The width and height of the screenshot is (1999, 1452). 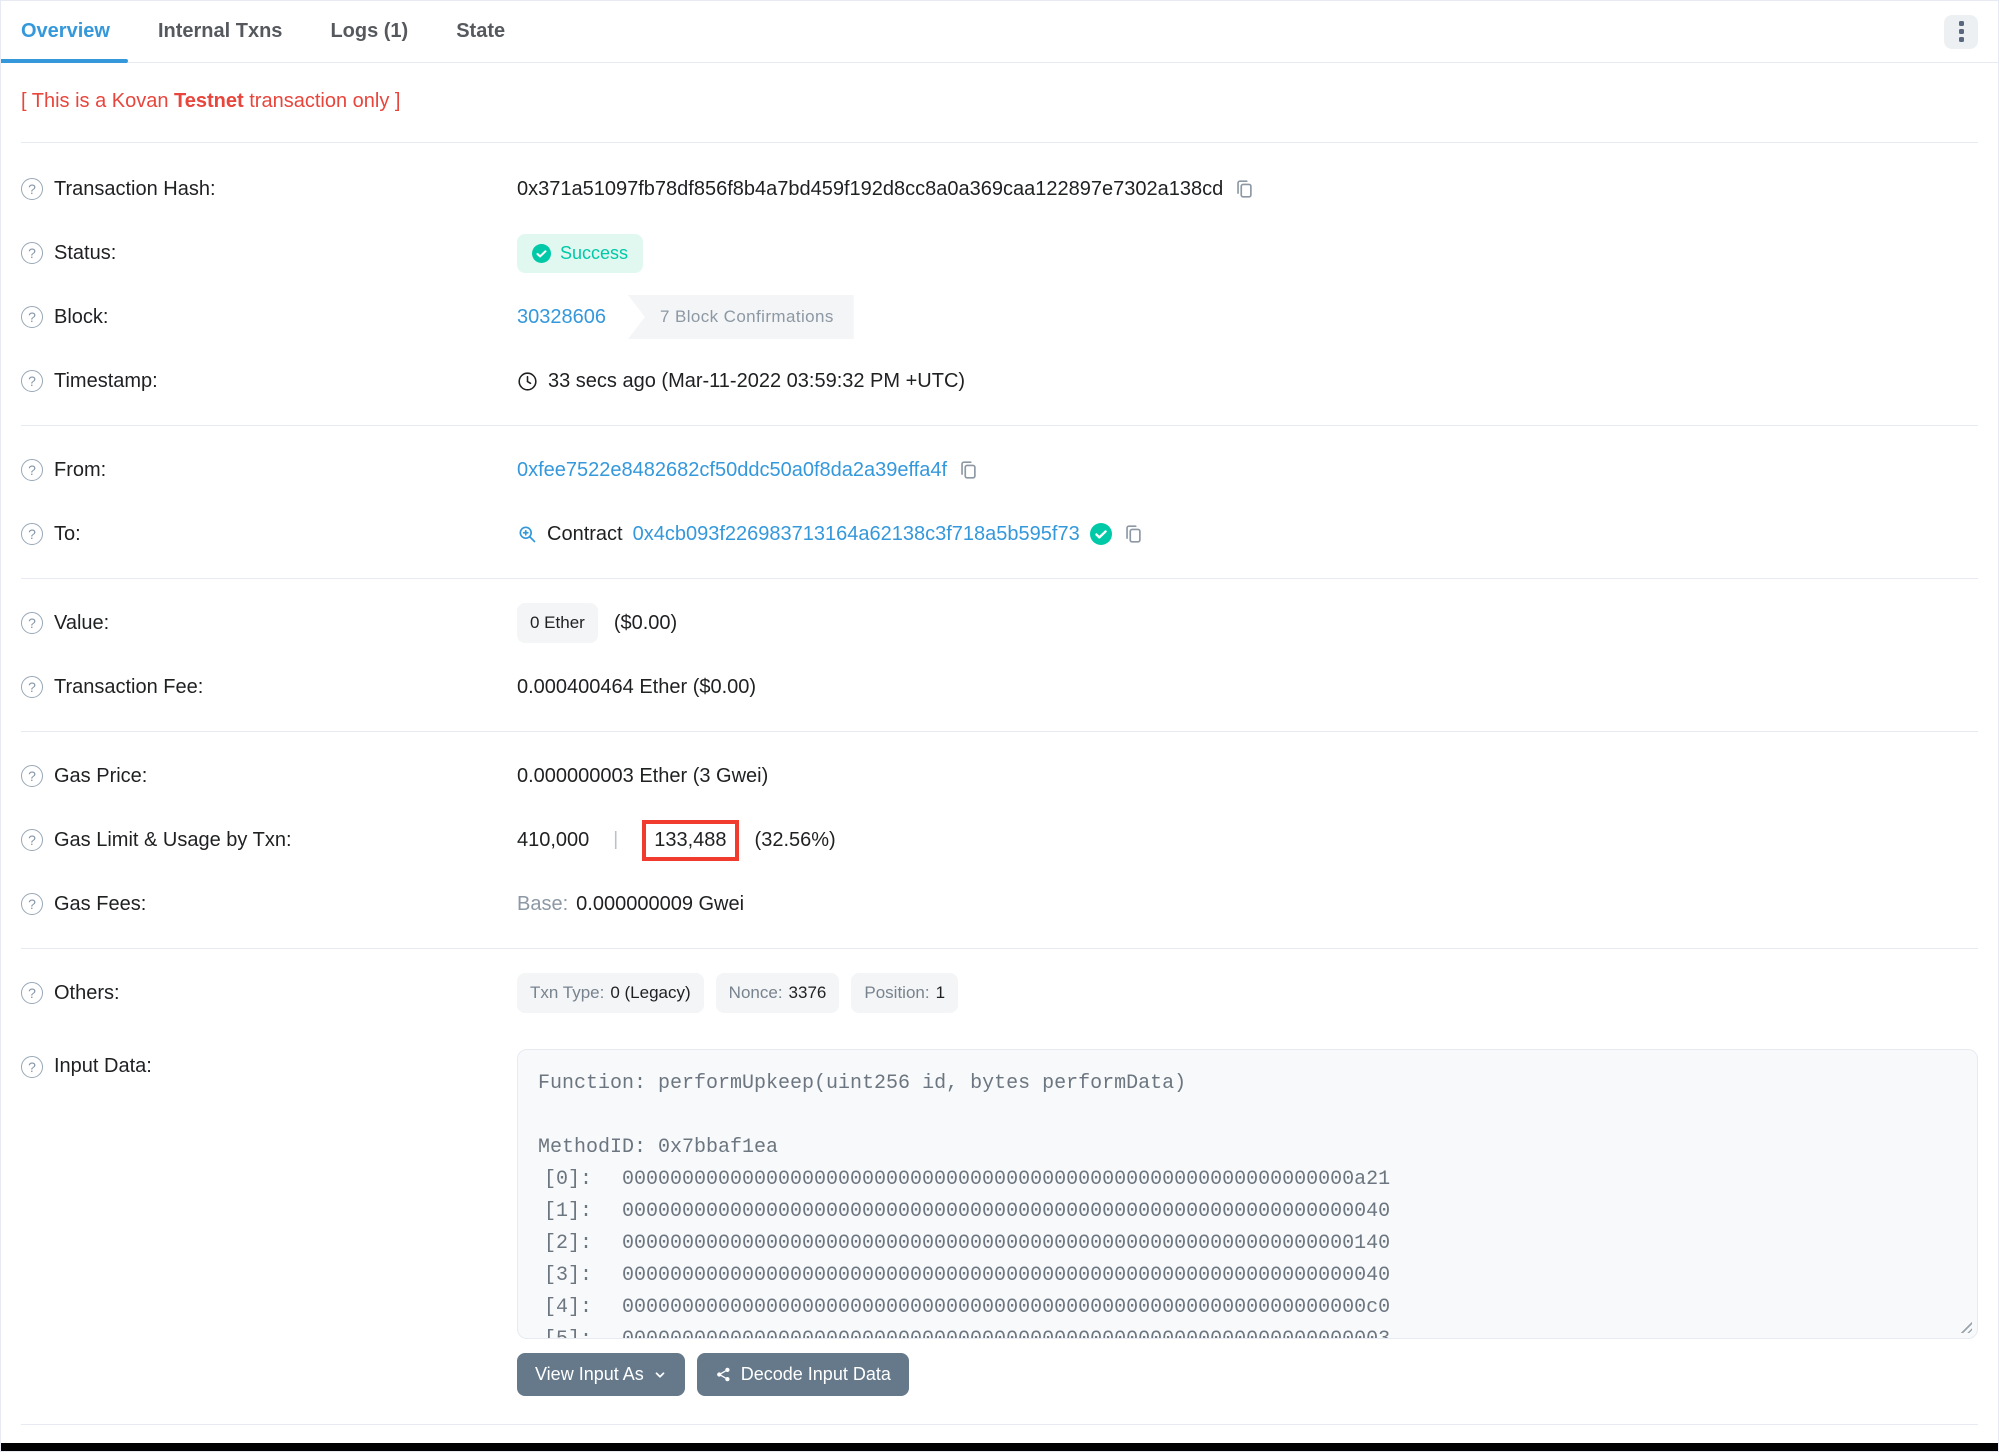 What do you see at coordinates (269, 687) in the screenshot?
I see `label-transaction-fee: ? Transaction Fee:` at bounding box center [269, 687].